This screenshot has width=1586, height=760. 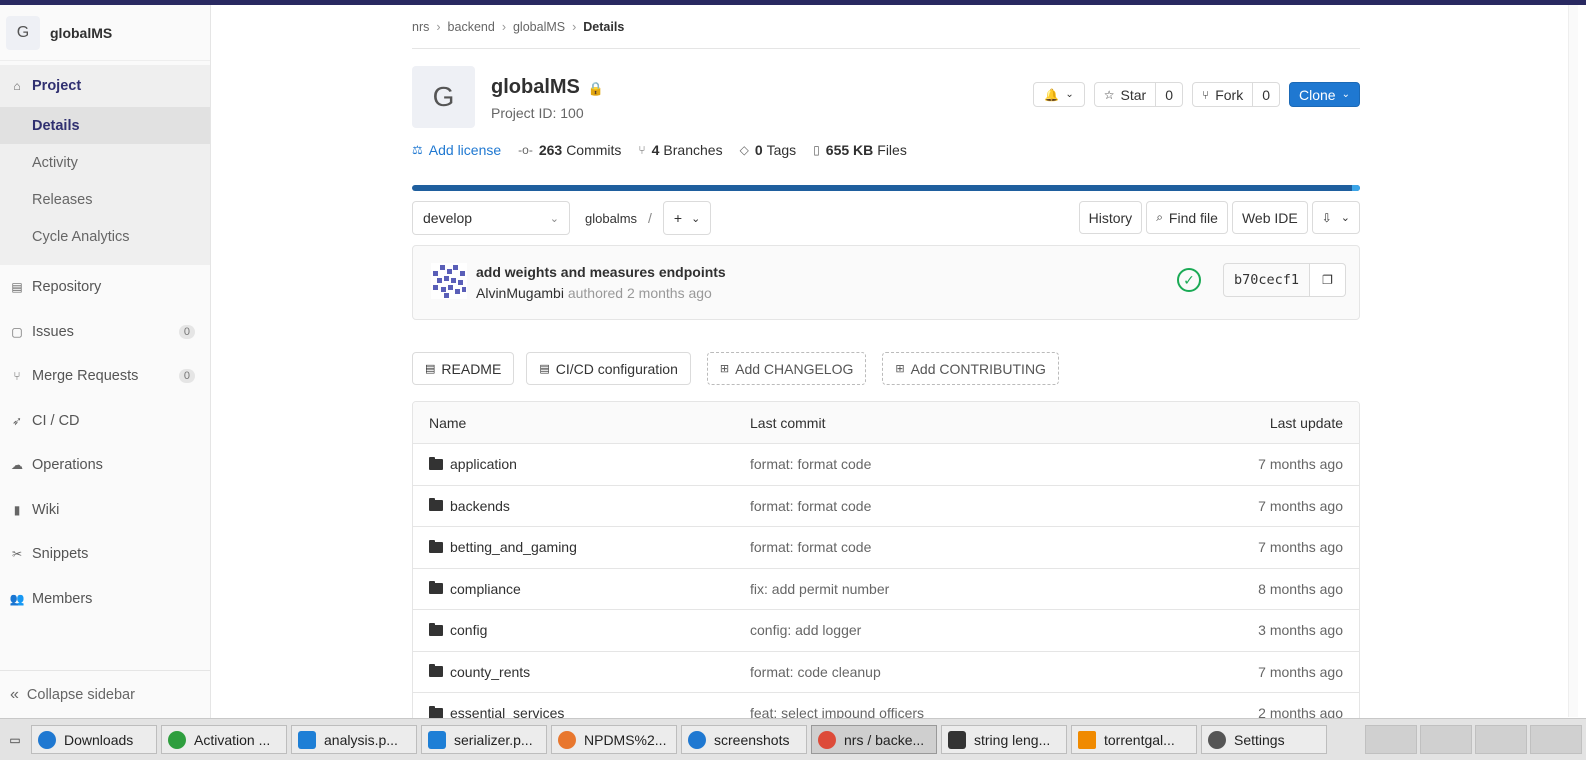 I want to click on sidebar-item-snippets: ✂ Snippets, so click(x=105, y=554).